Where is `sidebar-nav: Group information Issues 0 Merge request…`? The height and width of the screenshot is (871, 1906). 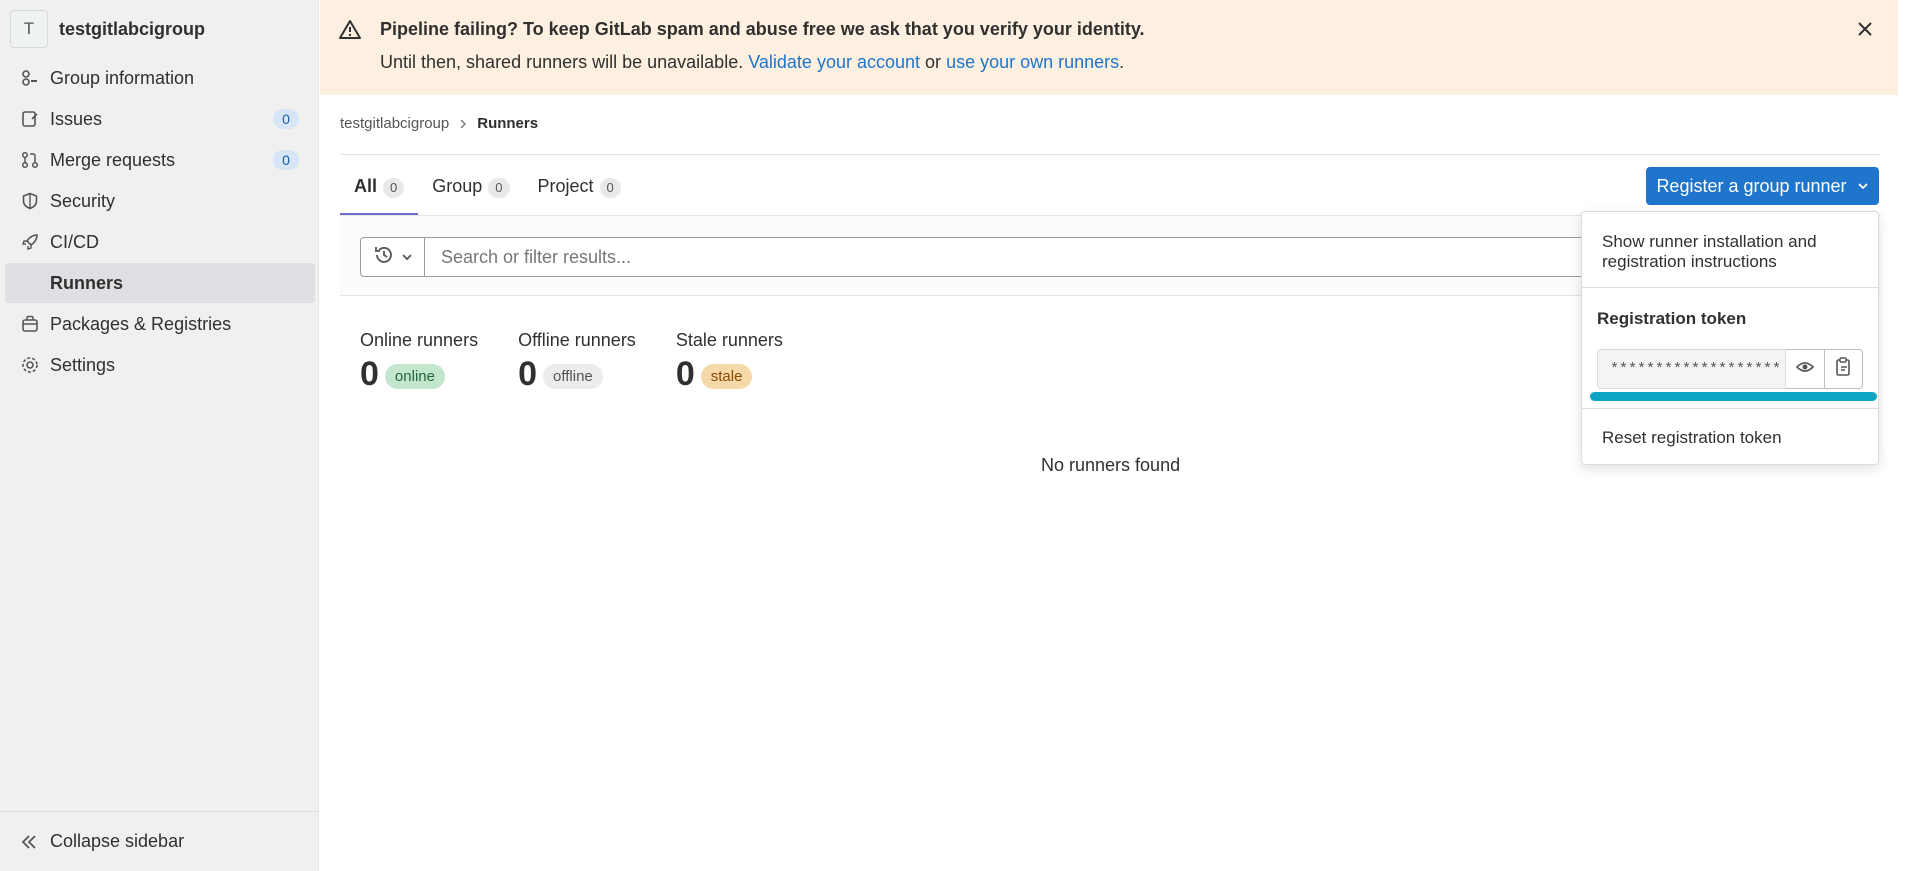 sidebar-nav: Group information Issues 0 Merge request… is located at coordinates (160, 222).